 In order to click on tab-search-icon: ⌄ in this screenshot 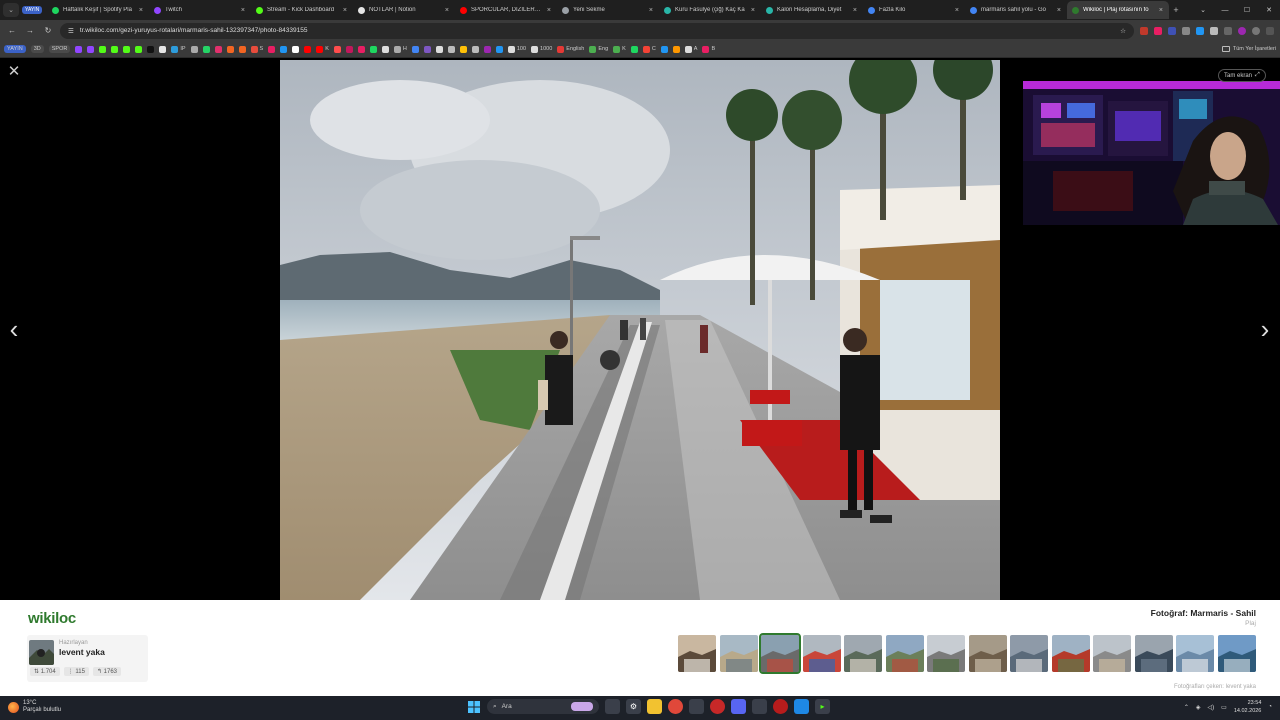, I will do `click(11, 10)`.